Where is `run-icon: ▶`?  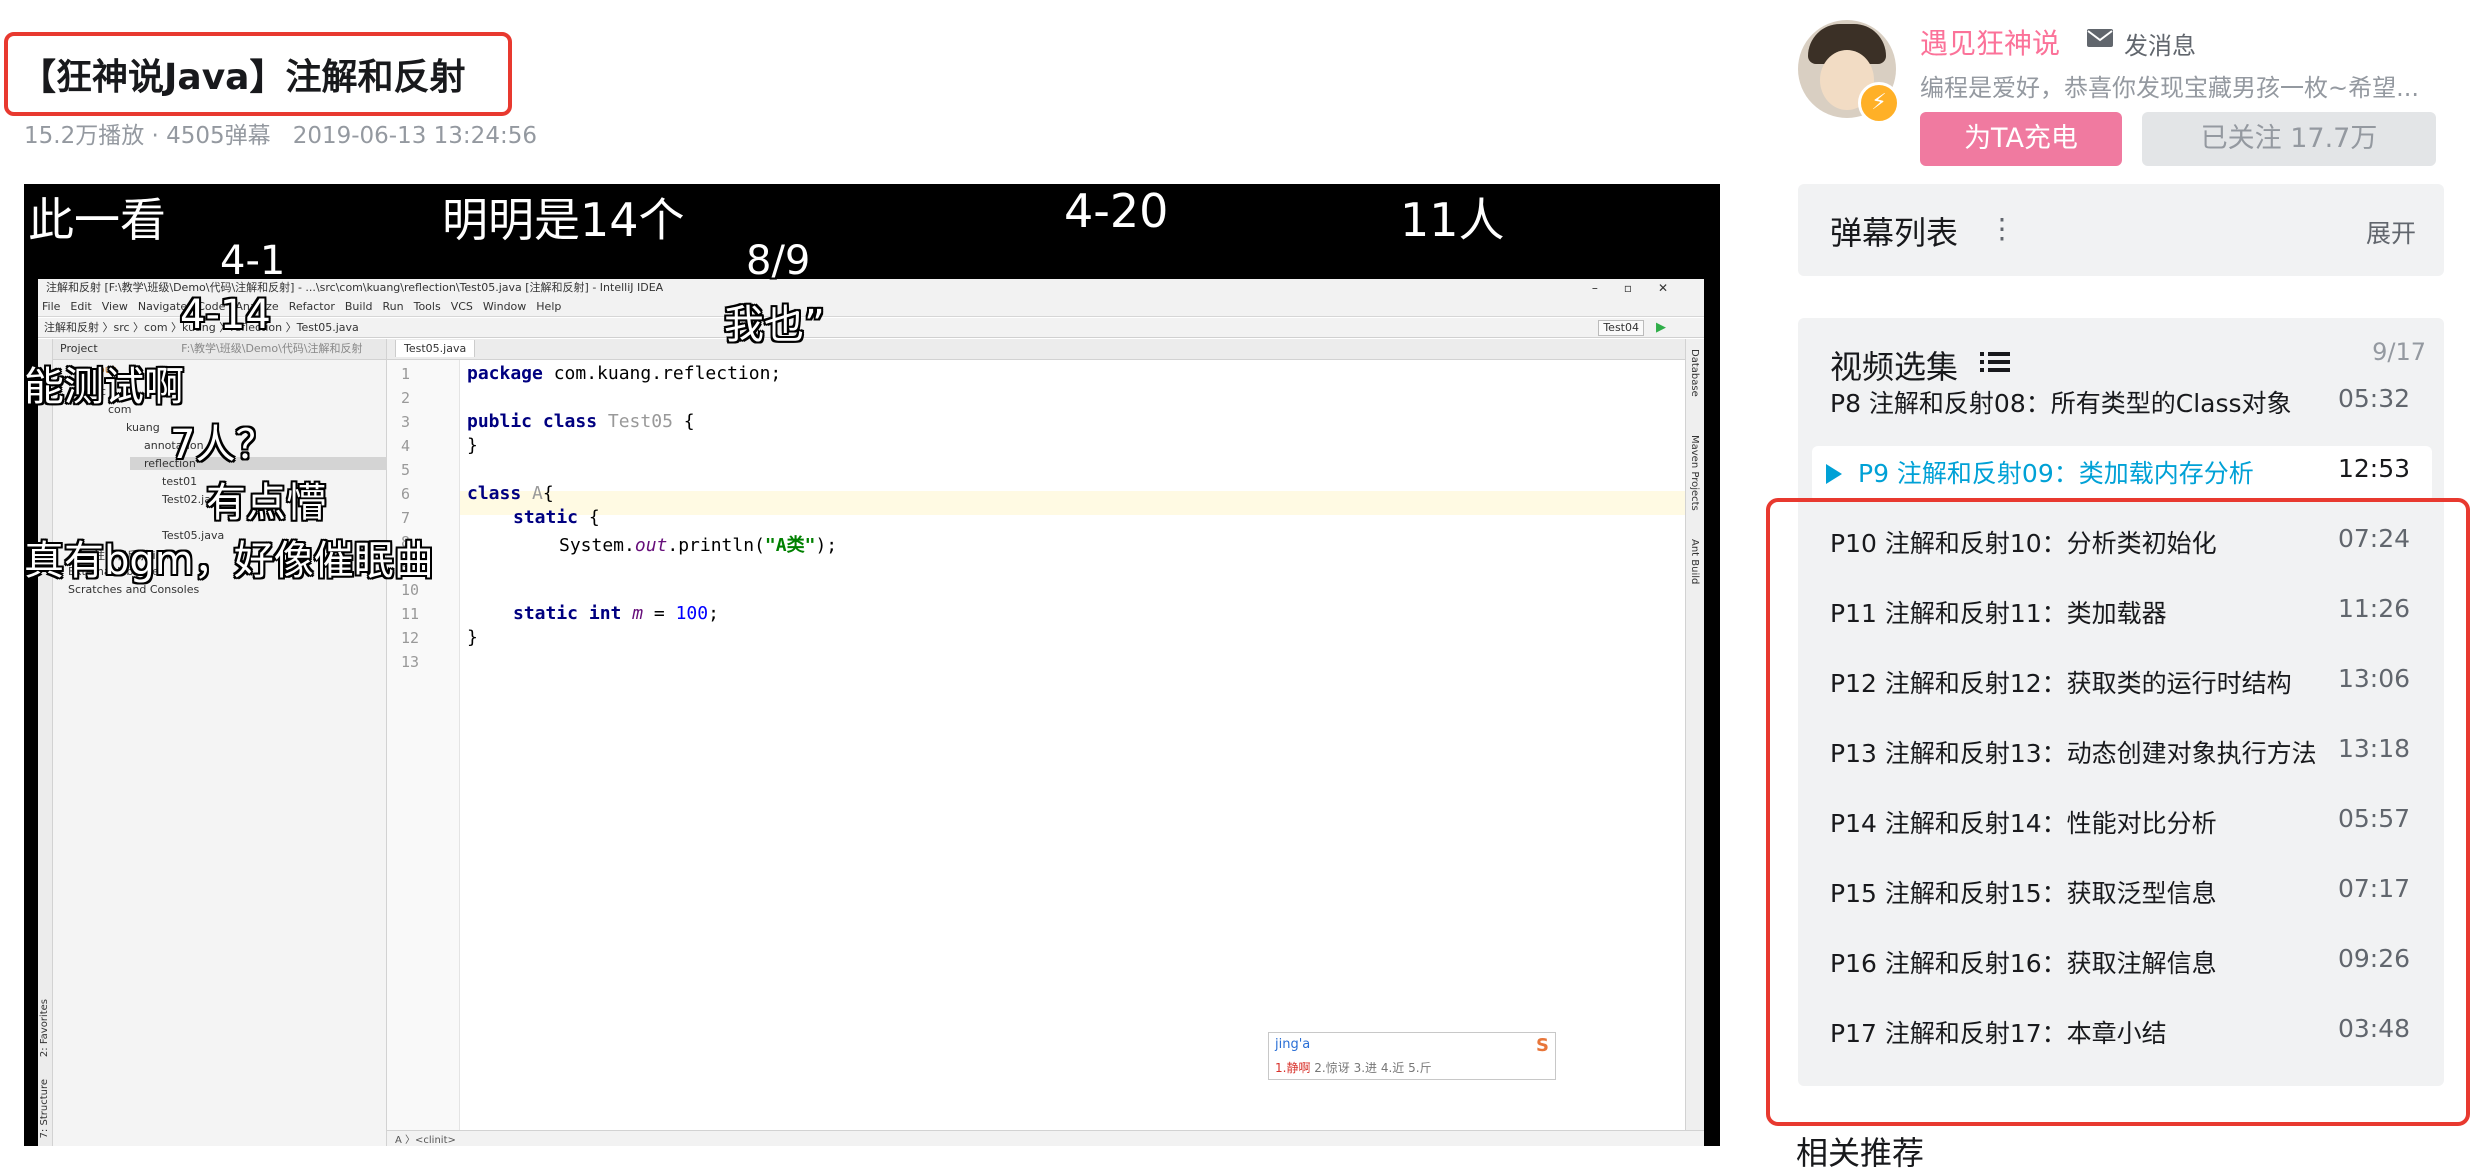
run-icon: ▶ is located at coordinates (1661, 327).